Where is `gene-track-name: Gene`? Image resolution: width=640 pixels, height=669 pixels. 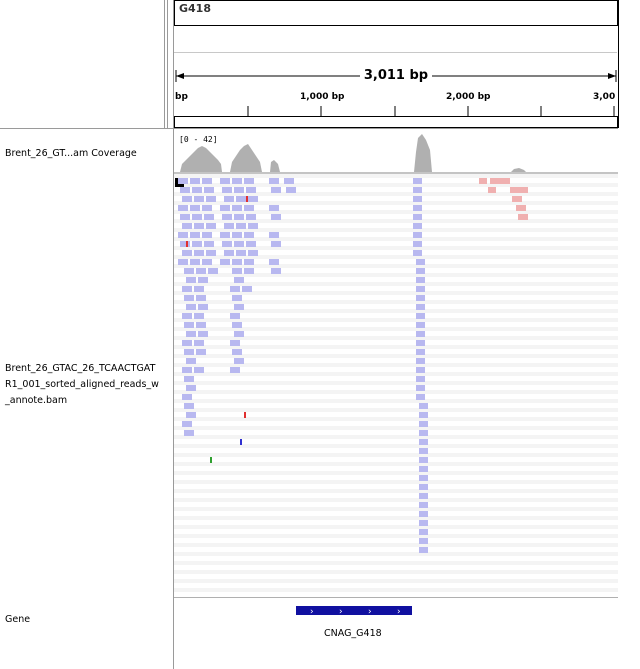 gene-track-name: Gene is located at coordinates (17, 620).